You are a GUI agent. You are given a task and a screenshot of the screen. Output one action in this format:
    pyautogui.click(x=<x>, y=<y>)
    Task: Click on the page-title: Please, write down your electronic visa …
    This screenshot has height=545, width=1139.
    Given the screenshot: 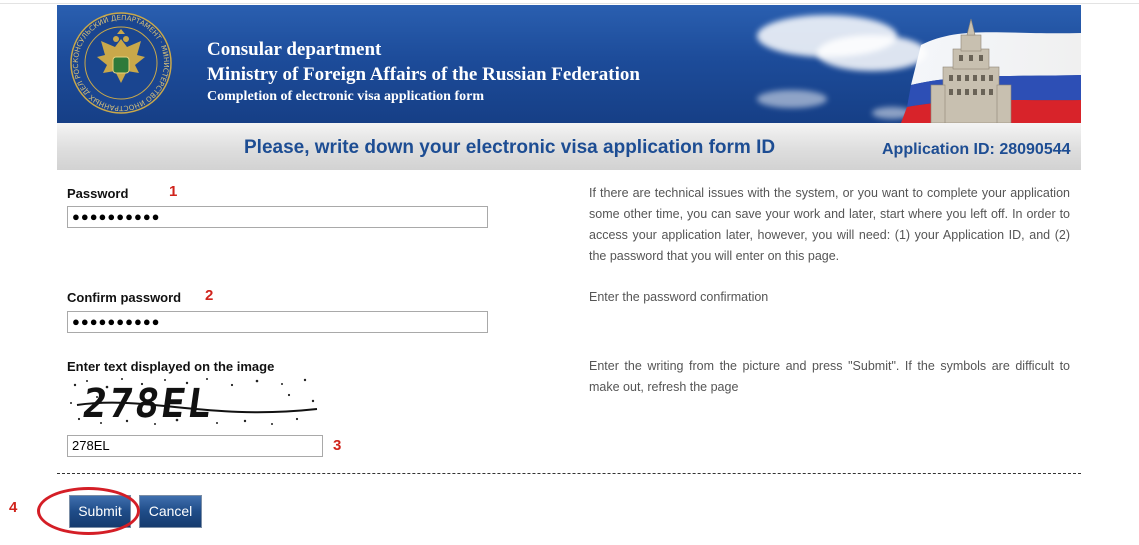 What is the action you would take?
    pyautogui.click(x=510, y=147)
    